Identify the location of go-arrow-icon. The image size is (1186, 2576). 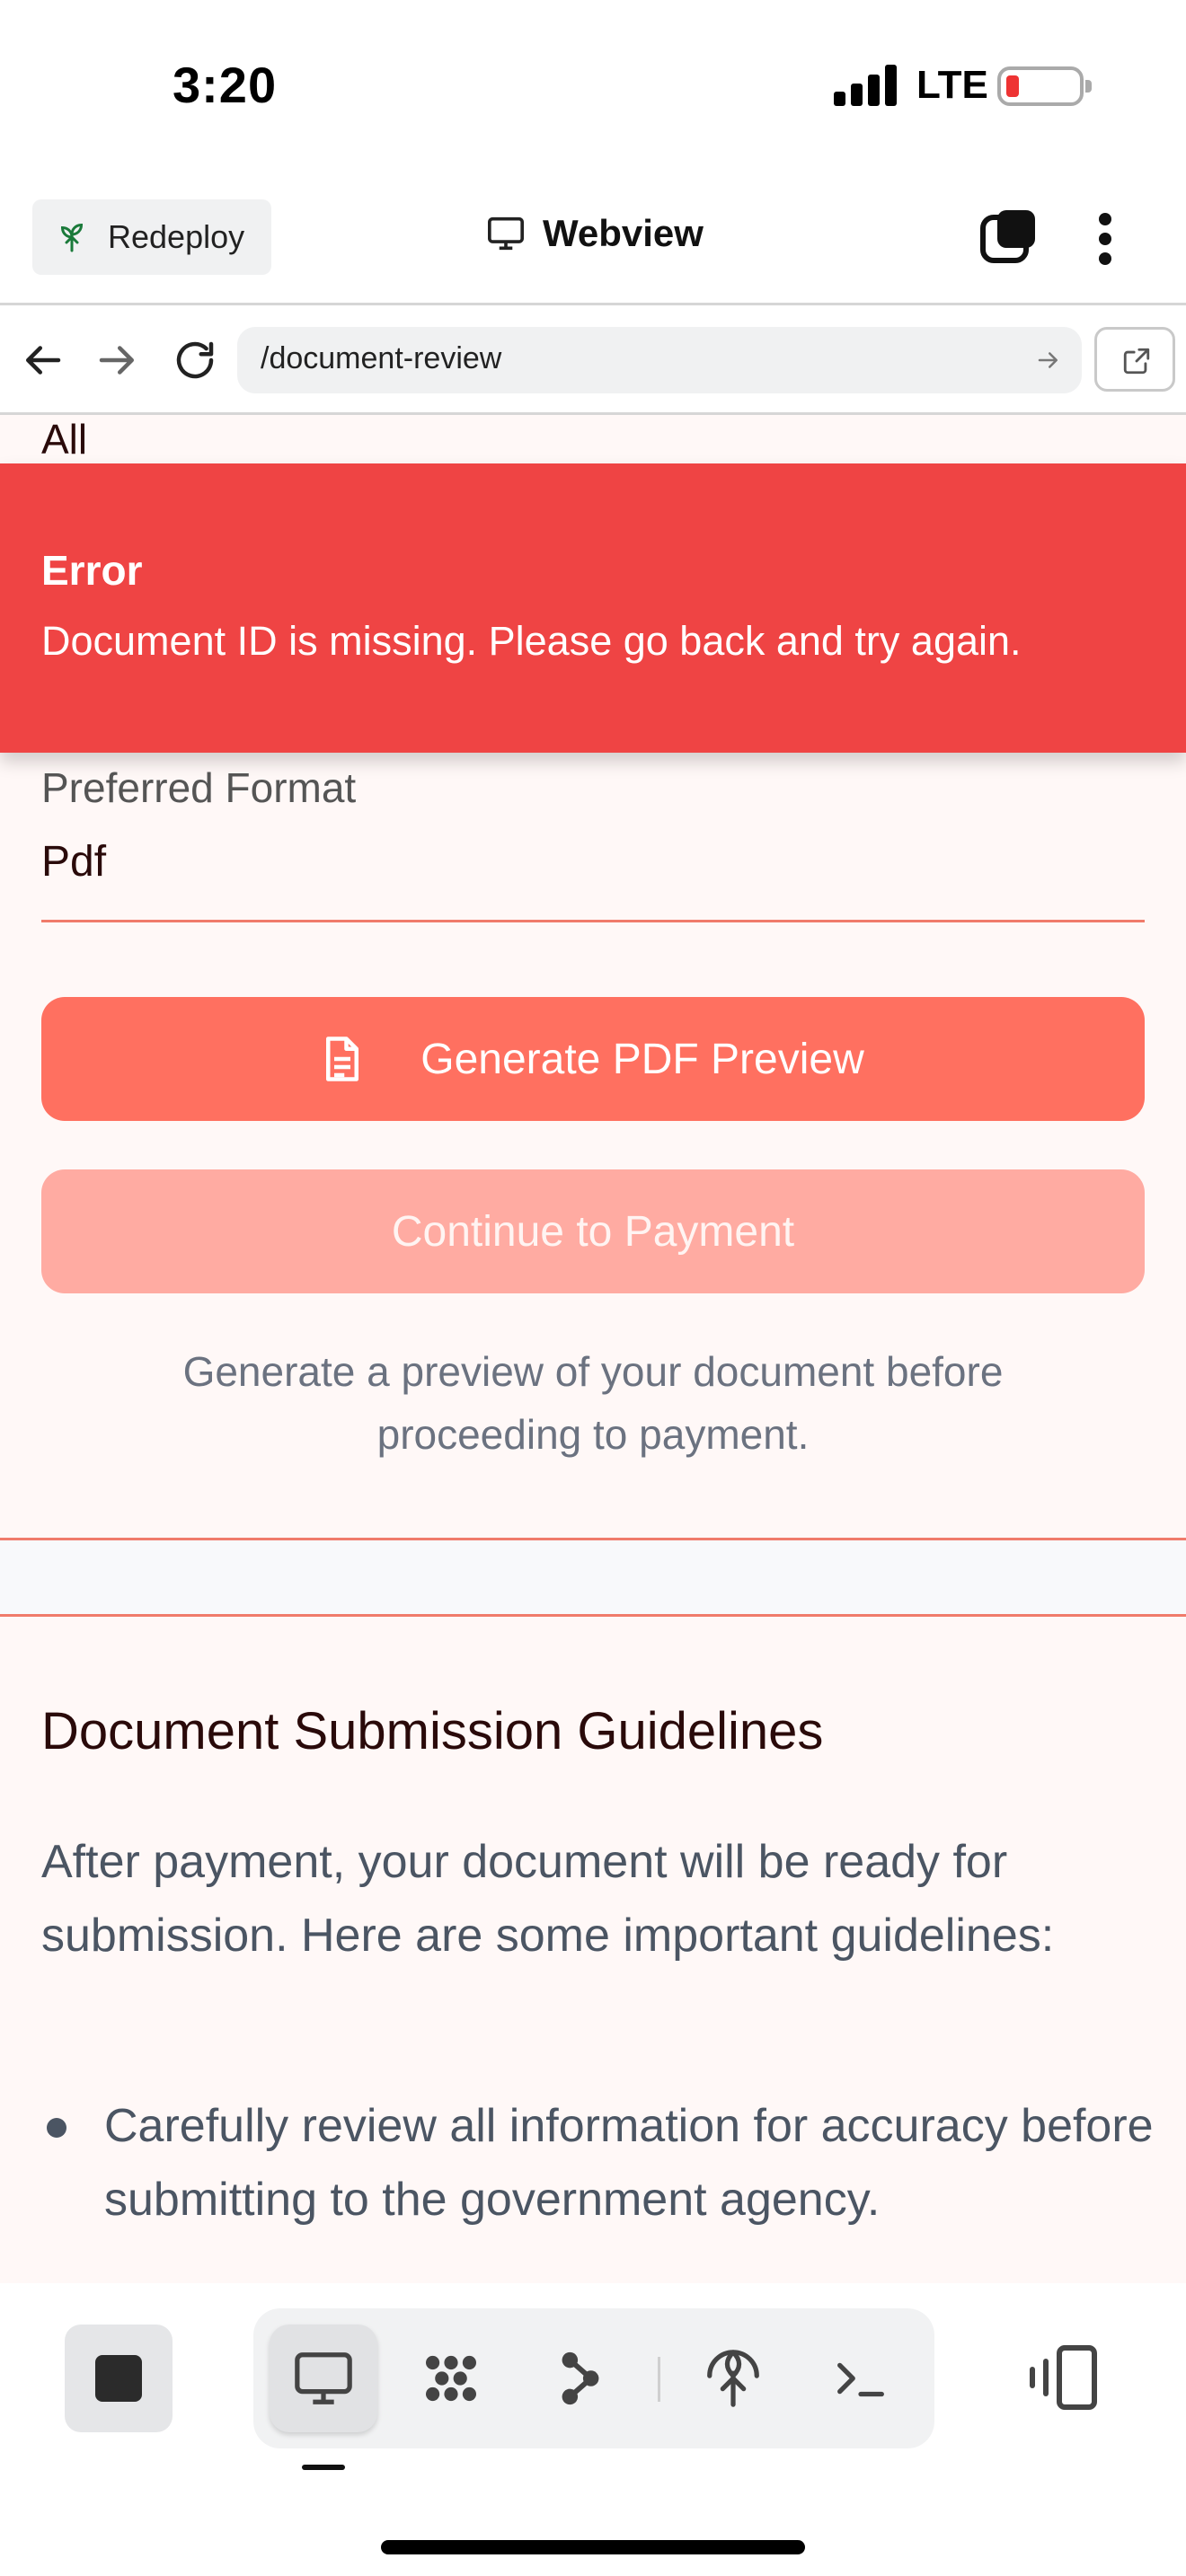
(1048, 360).